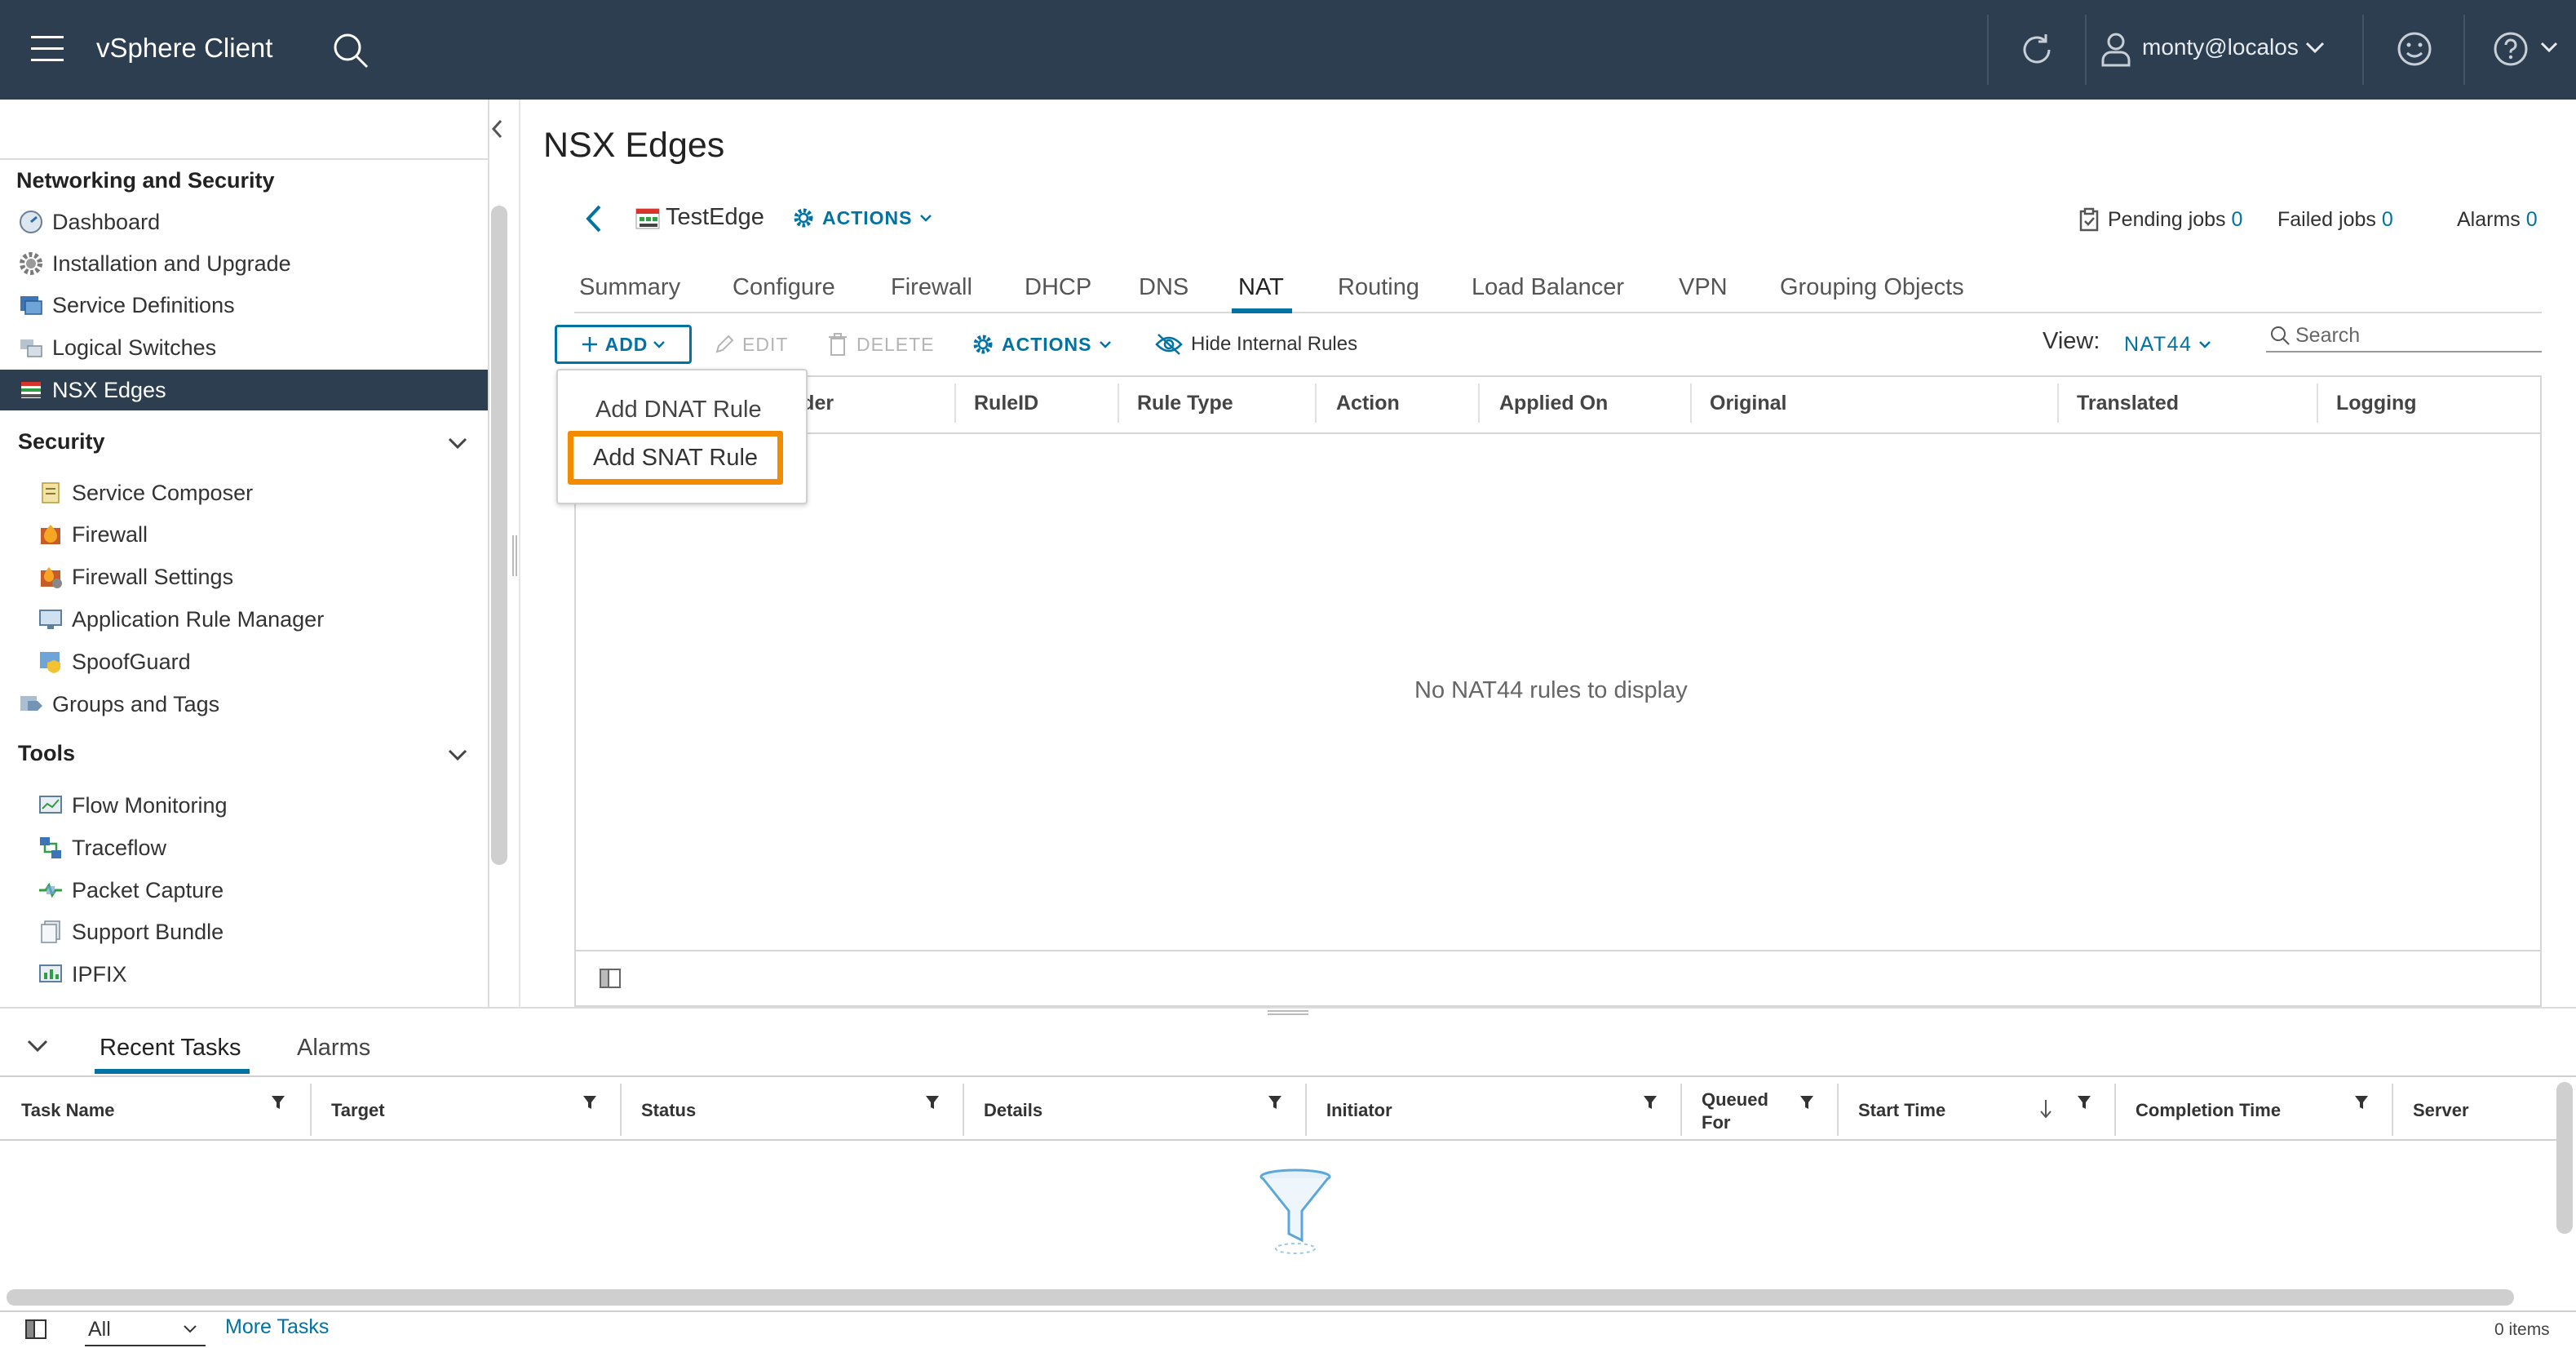 The height and width of the screenshot is (1348, 2576). What do you see at coordinates (1261, 287) in the screenshot?
I see `tab-nat: NAT` at bounding box center [1261, 287].